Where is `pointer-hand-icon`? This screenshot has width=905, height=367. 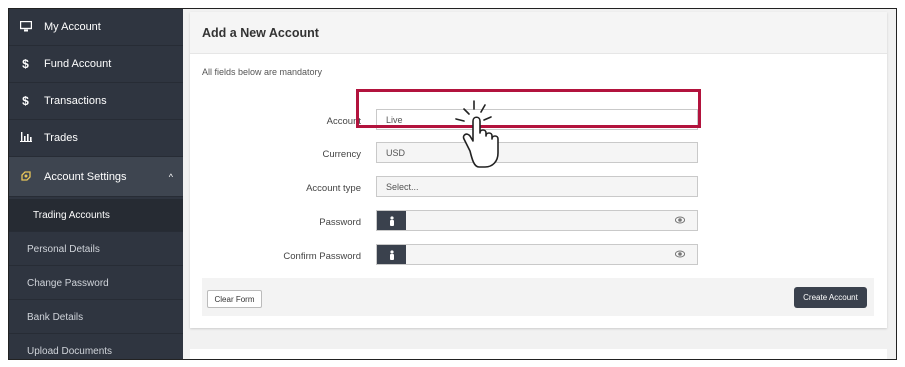 pointer-hand-icon is located at coordinates (477, 134).